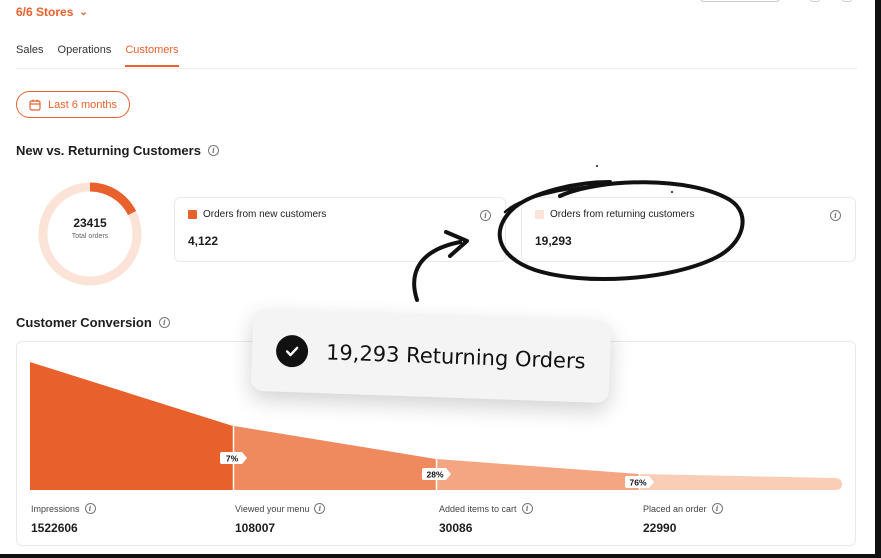 This screenshot has width=881, height=558. Describe the element at coordinates (30, 55) in the screenshot. I see `tab-sales: Sales` at that location.